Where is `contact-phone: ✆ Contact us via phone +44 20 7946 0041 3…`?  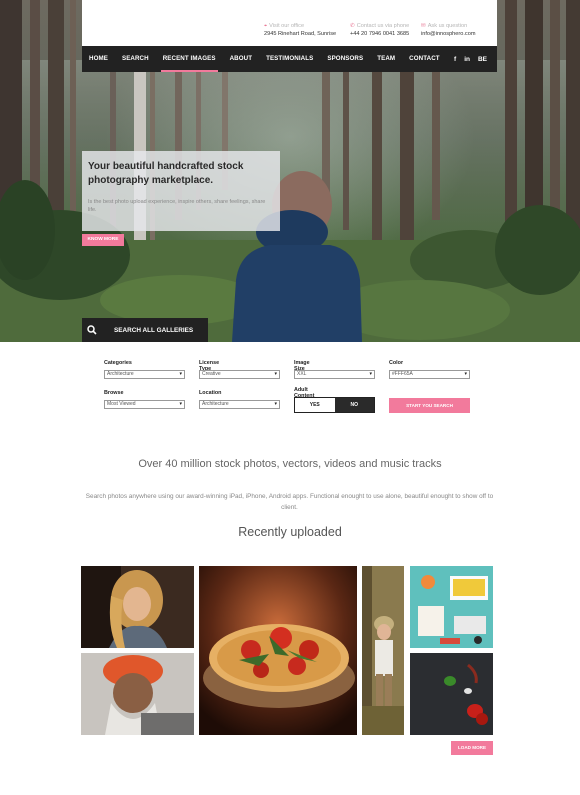 contact-phone: ✆ Contact us via phone +44 20 7946 0041 3… is located at coordinates (379, 30).